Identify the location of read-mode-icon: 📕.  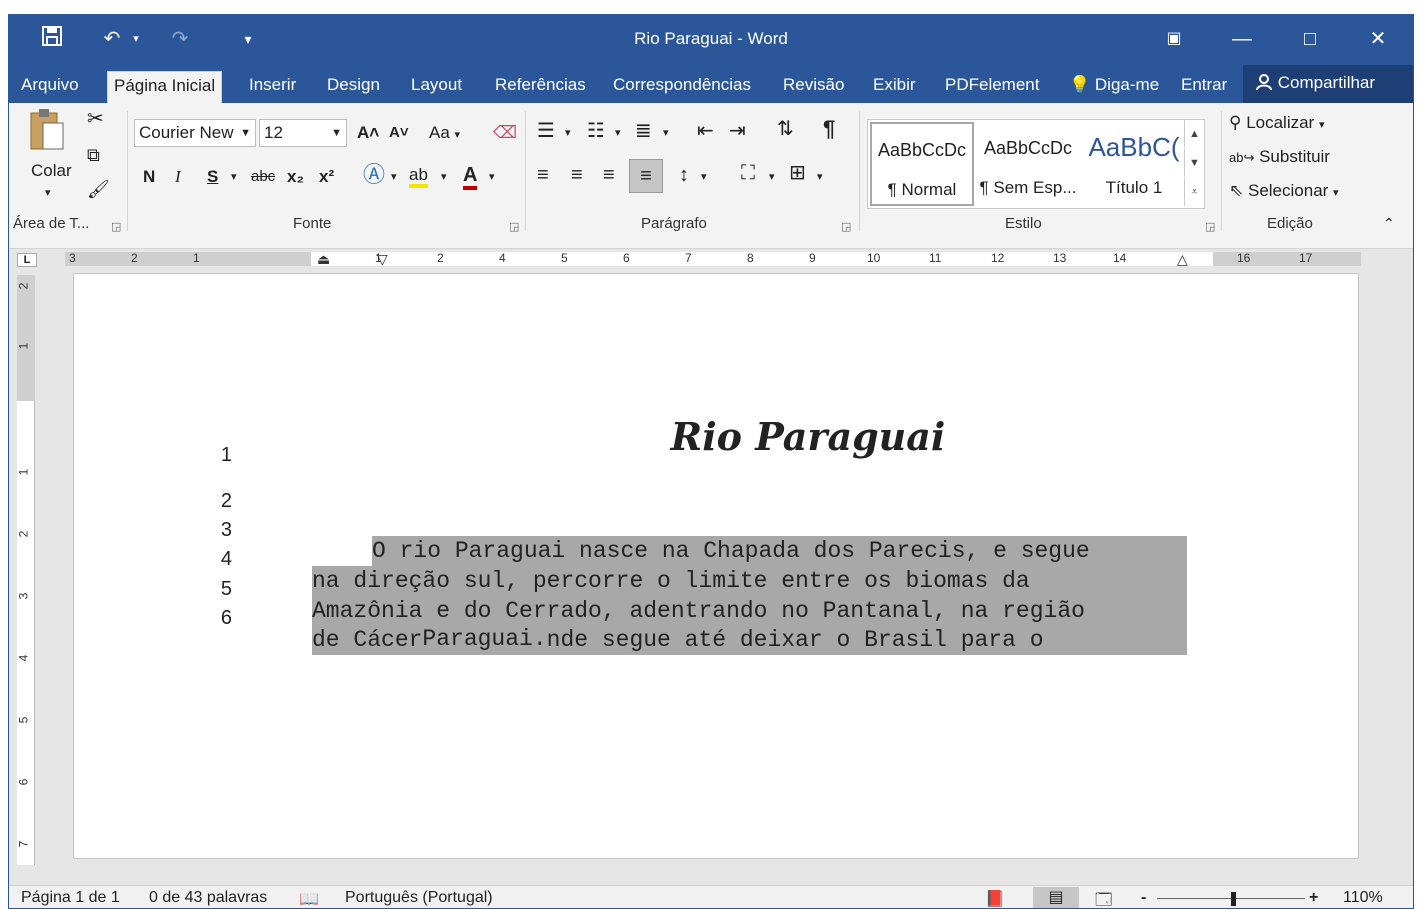
(995, 898).